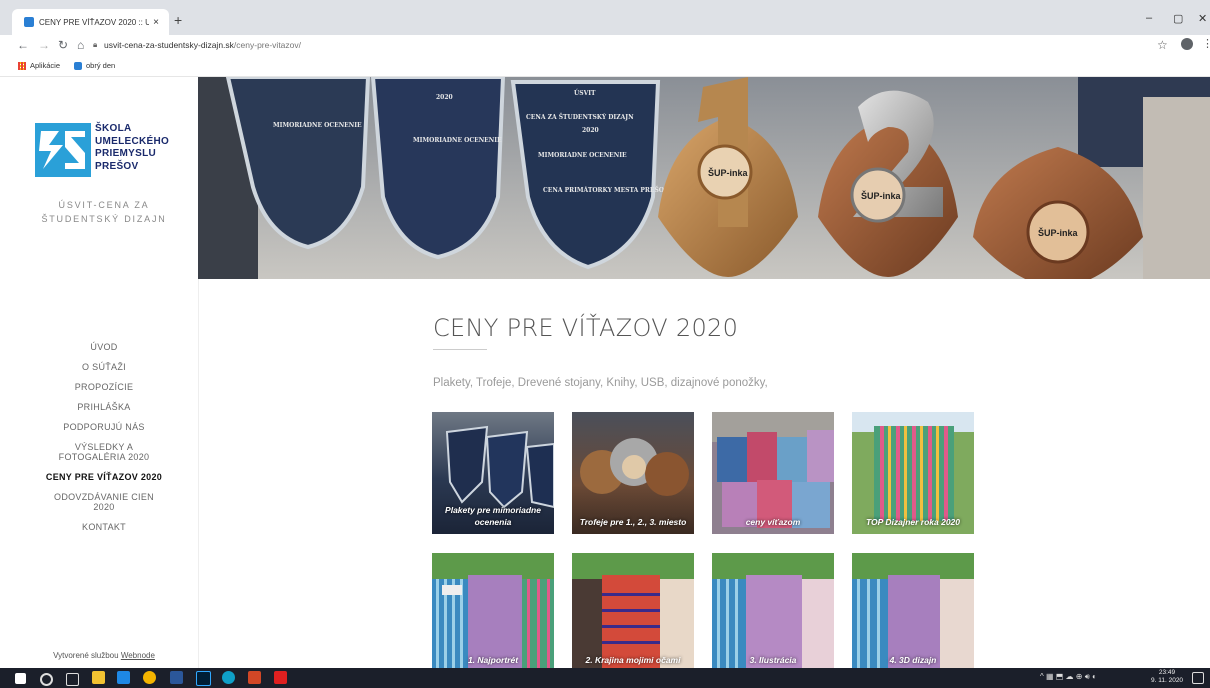 The height and width of the screenshot is (688, 1210). What do you see at coordinates (633, 473) in the screenshot?
I see `gallery-tile-trofeje: Trofeje pre 1., 2., 3. miesto` at bounding box center [633, 473].